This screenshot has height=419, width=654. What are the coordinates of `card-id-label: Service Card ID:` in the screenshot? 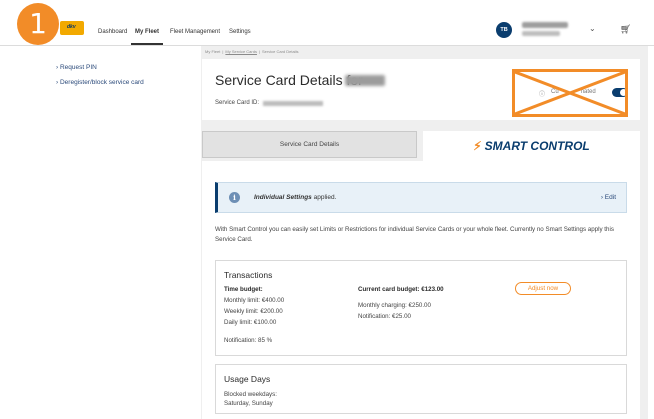 It's located at (237, 103).